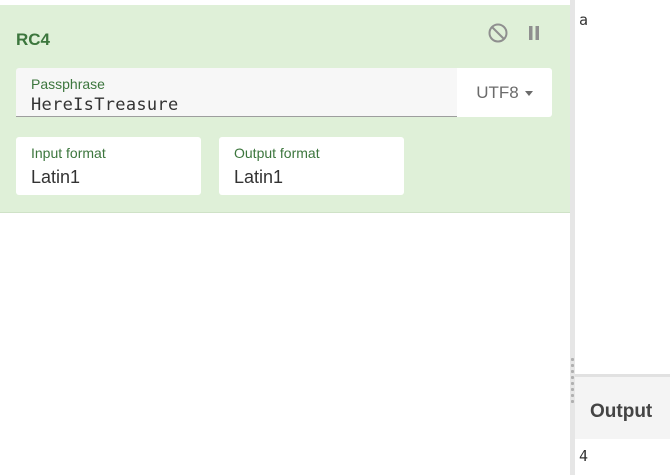 This screenshot has height=475, width=670. What do you see at coordinates (55, 177) in the screenshot?
I see `input-format-value: Latin1` at bounding box center [55, 177].